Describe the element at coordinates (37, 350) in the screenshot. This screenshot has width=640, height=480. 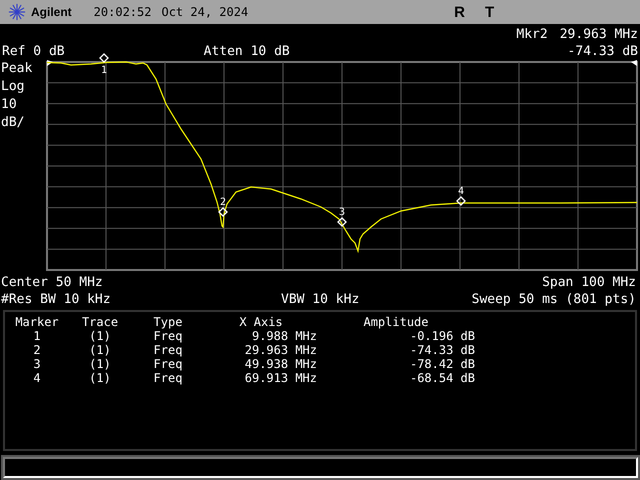
I see `table-cell-text: 2` at that location.